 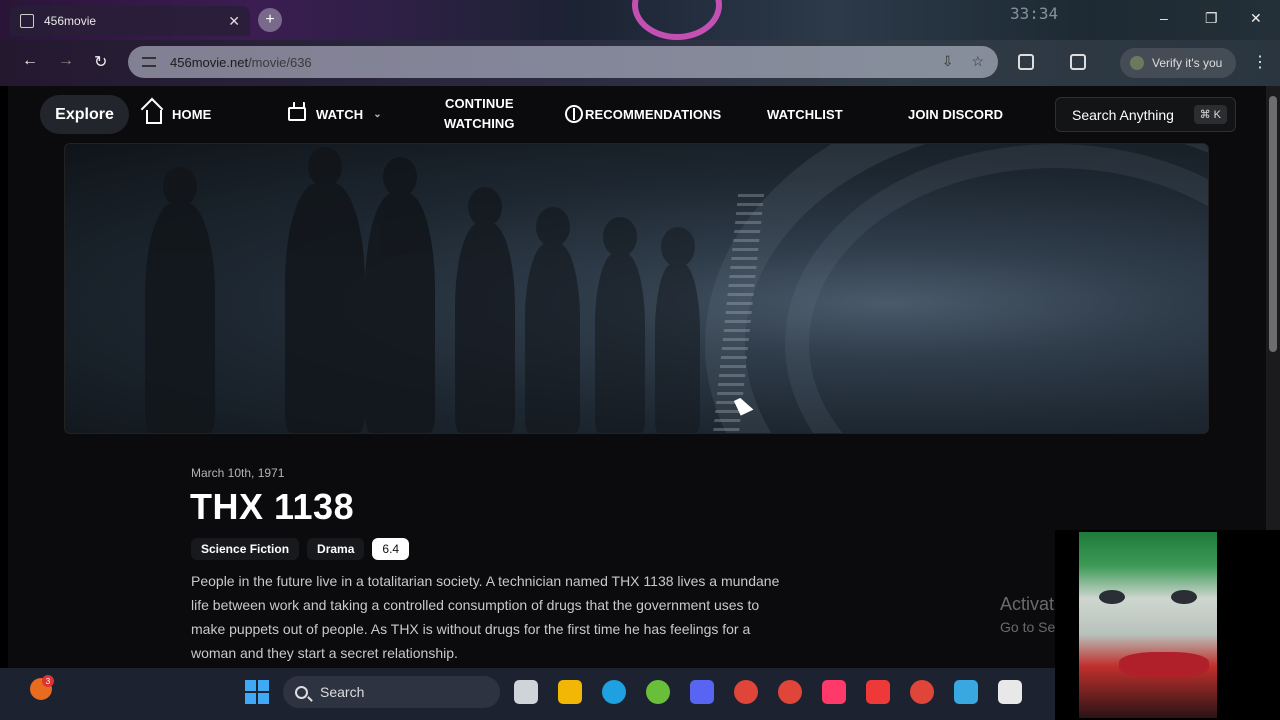 What do you see at coordinates (653, 114) in the screenshot?
I see `nav-recommendations-label: RECOMMENDATIONS` at bounding box center [653, 114].